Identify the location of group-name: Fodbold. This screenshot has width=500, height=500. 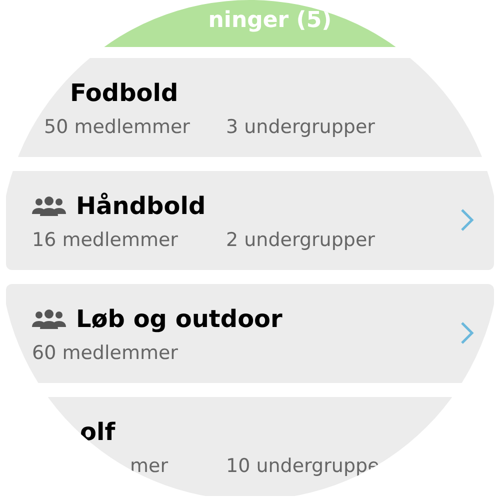
(124, 93).